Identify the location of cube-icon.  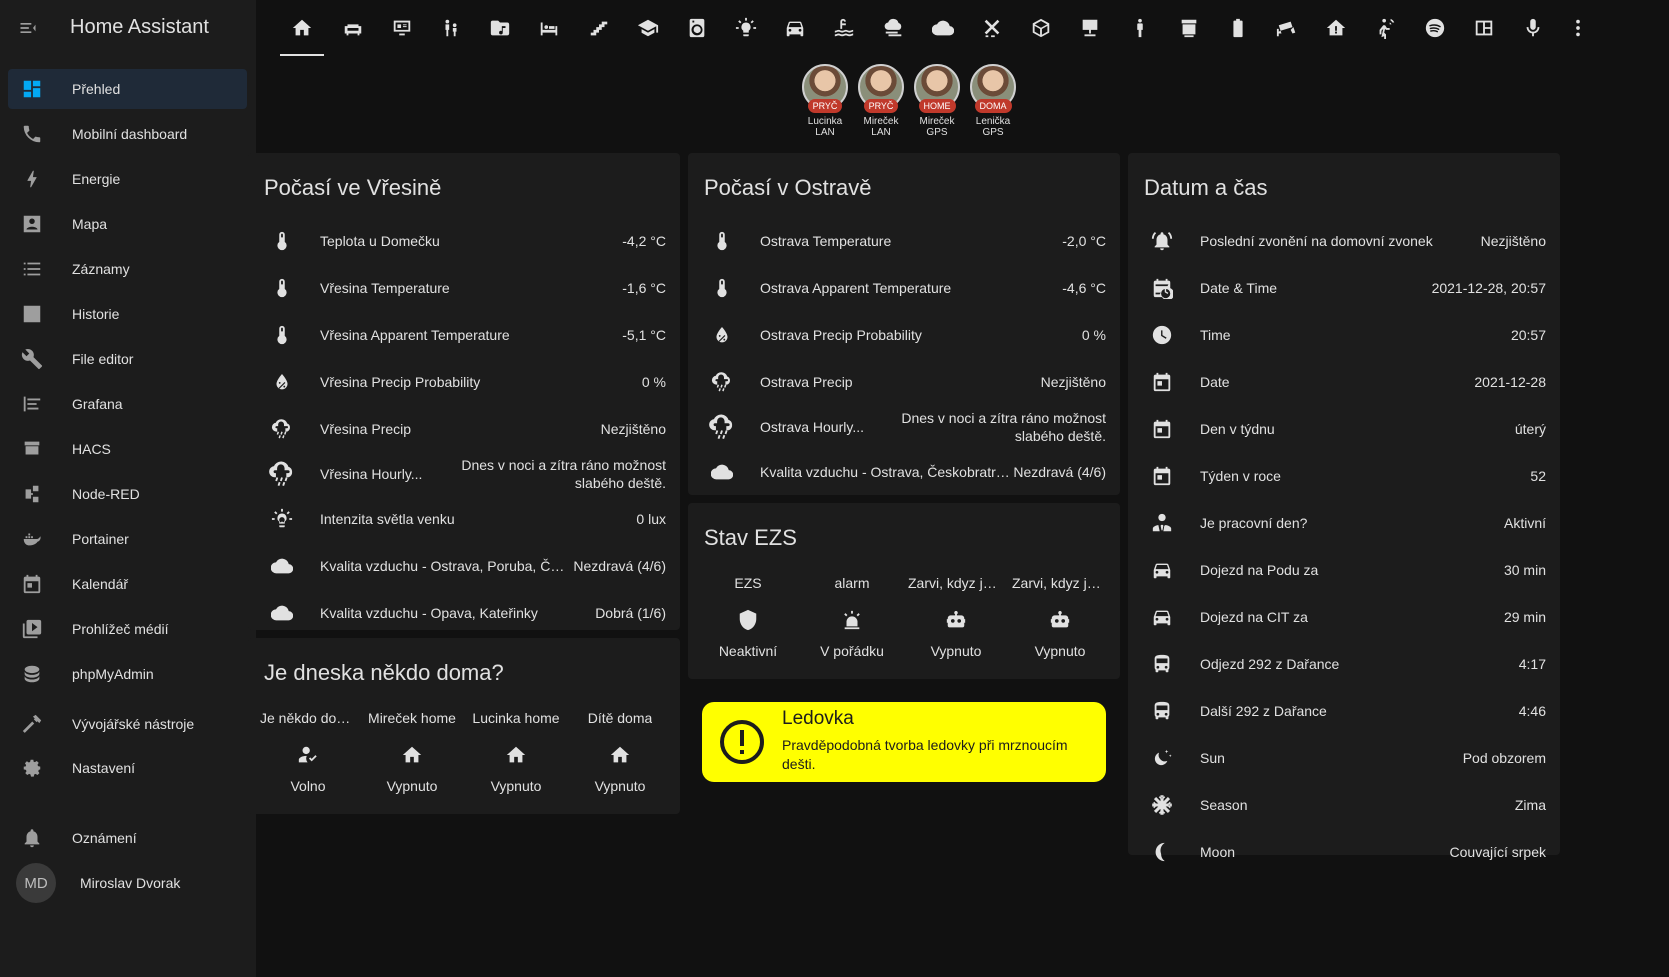
(1041, 28).